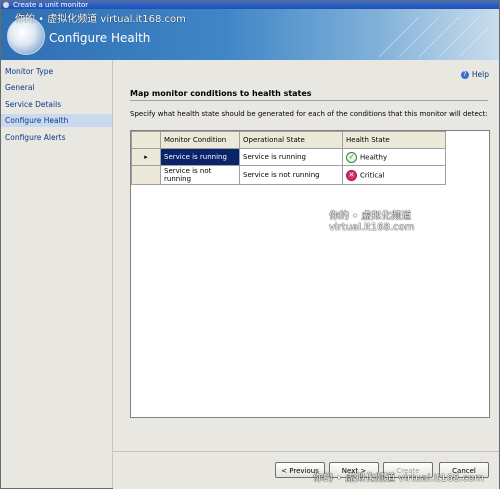  I want to click on sidebar-item-service-details: Service Details, so click(56, 104).